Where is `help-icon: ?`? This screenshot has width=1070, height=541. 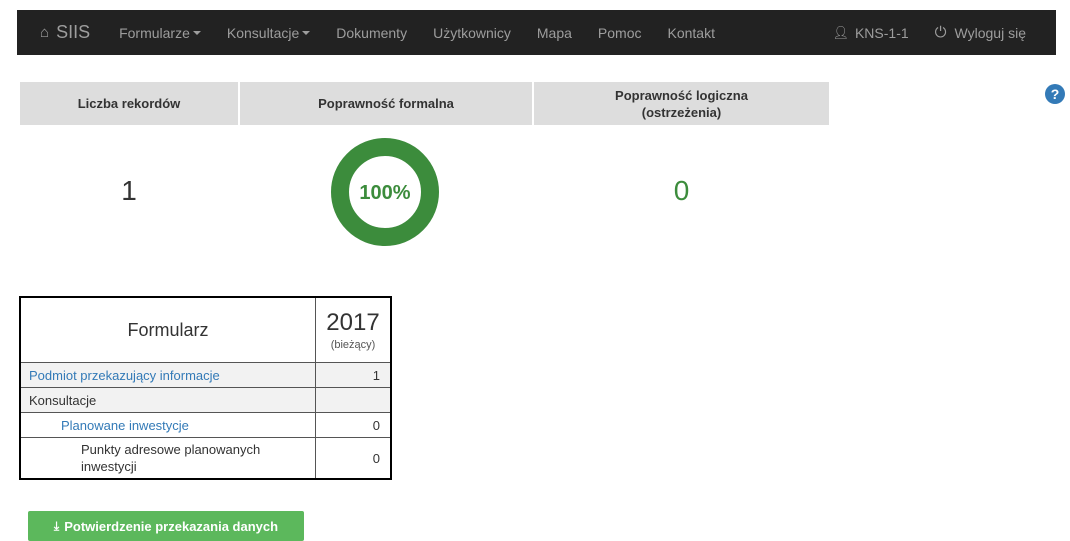 help-icon: ? is located at coordinates (1055, 94).